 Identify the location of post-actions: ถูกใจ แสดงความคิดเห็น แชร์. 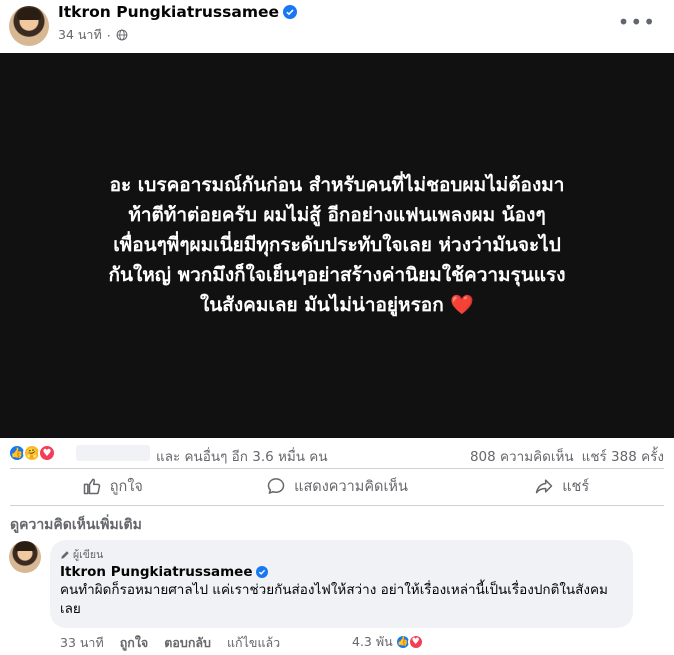
(337, 486).